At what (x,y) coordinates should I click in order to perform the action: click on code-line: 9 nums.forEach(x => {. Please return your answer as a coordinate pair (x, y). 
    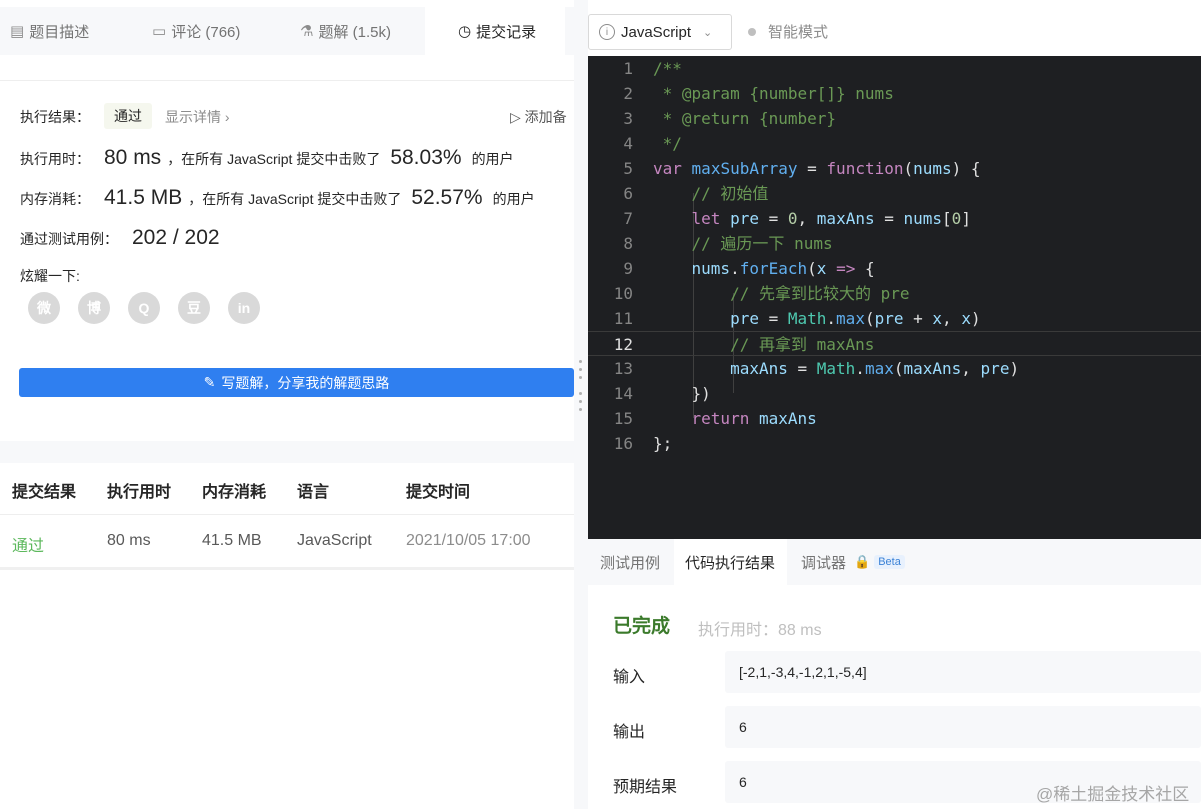
    Looking at the image, I should click on (894, 268).